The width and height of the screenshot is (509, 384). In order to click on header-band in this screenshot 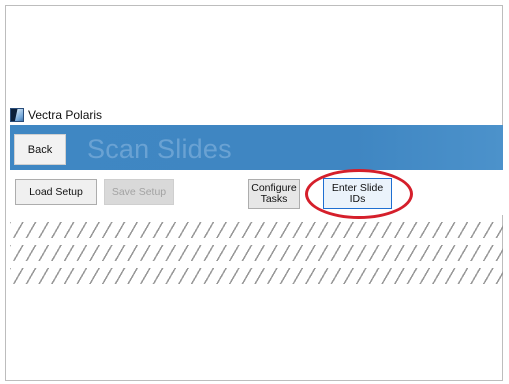, I will do `click(256, 147)`.